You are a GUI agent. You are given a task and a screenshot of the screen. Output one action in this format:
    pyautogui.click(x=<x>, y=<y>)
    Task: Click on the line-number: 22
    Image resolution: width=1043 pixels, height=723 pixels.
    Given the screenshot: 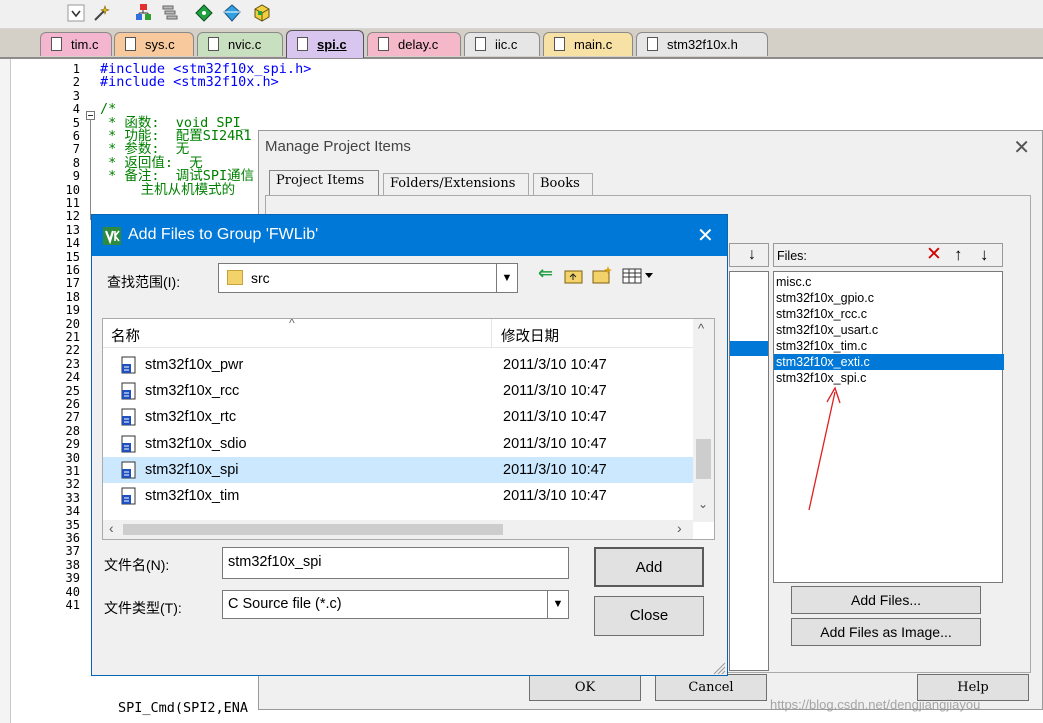 What is the action you would take?
    pyautogui.click(x=72, y=350)
    